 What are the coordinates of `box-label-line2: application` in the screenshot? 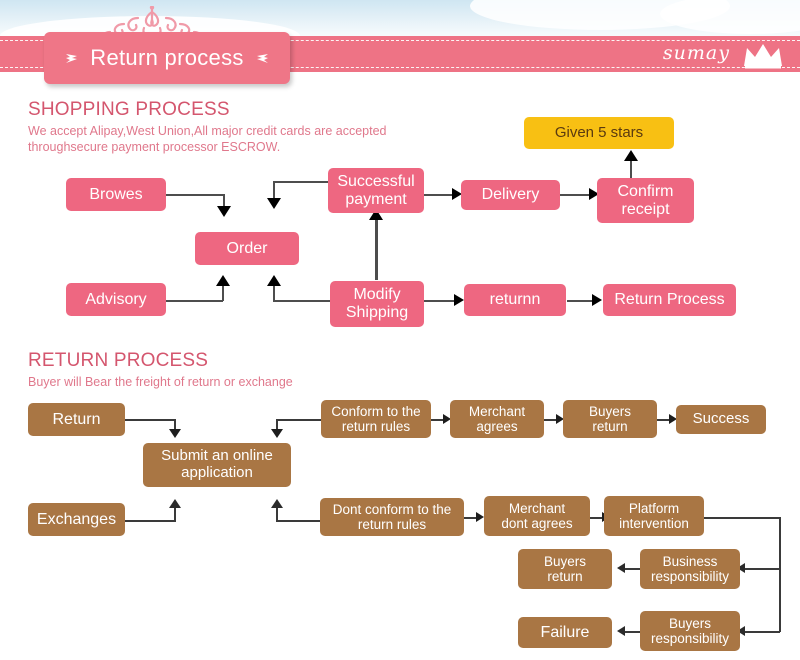 It's located at (217, 472).